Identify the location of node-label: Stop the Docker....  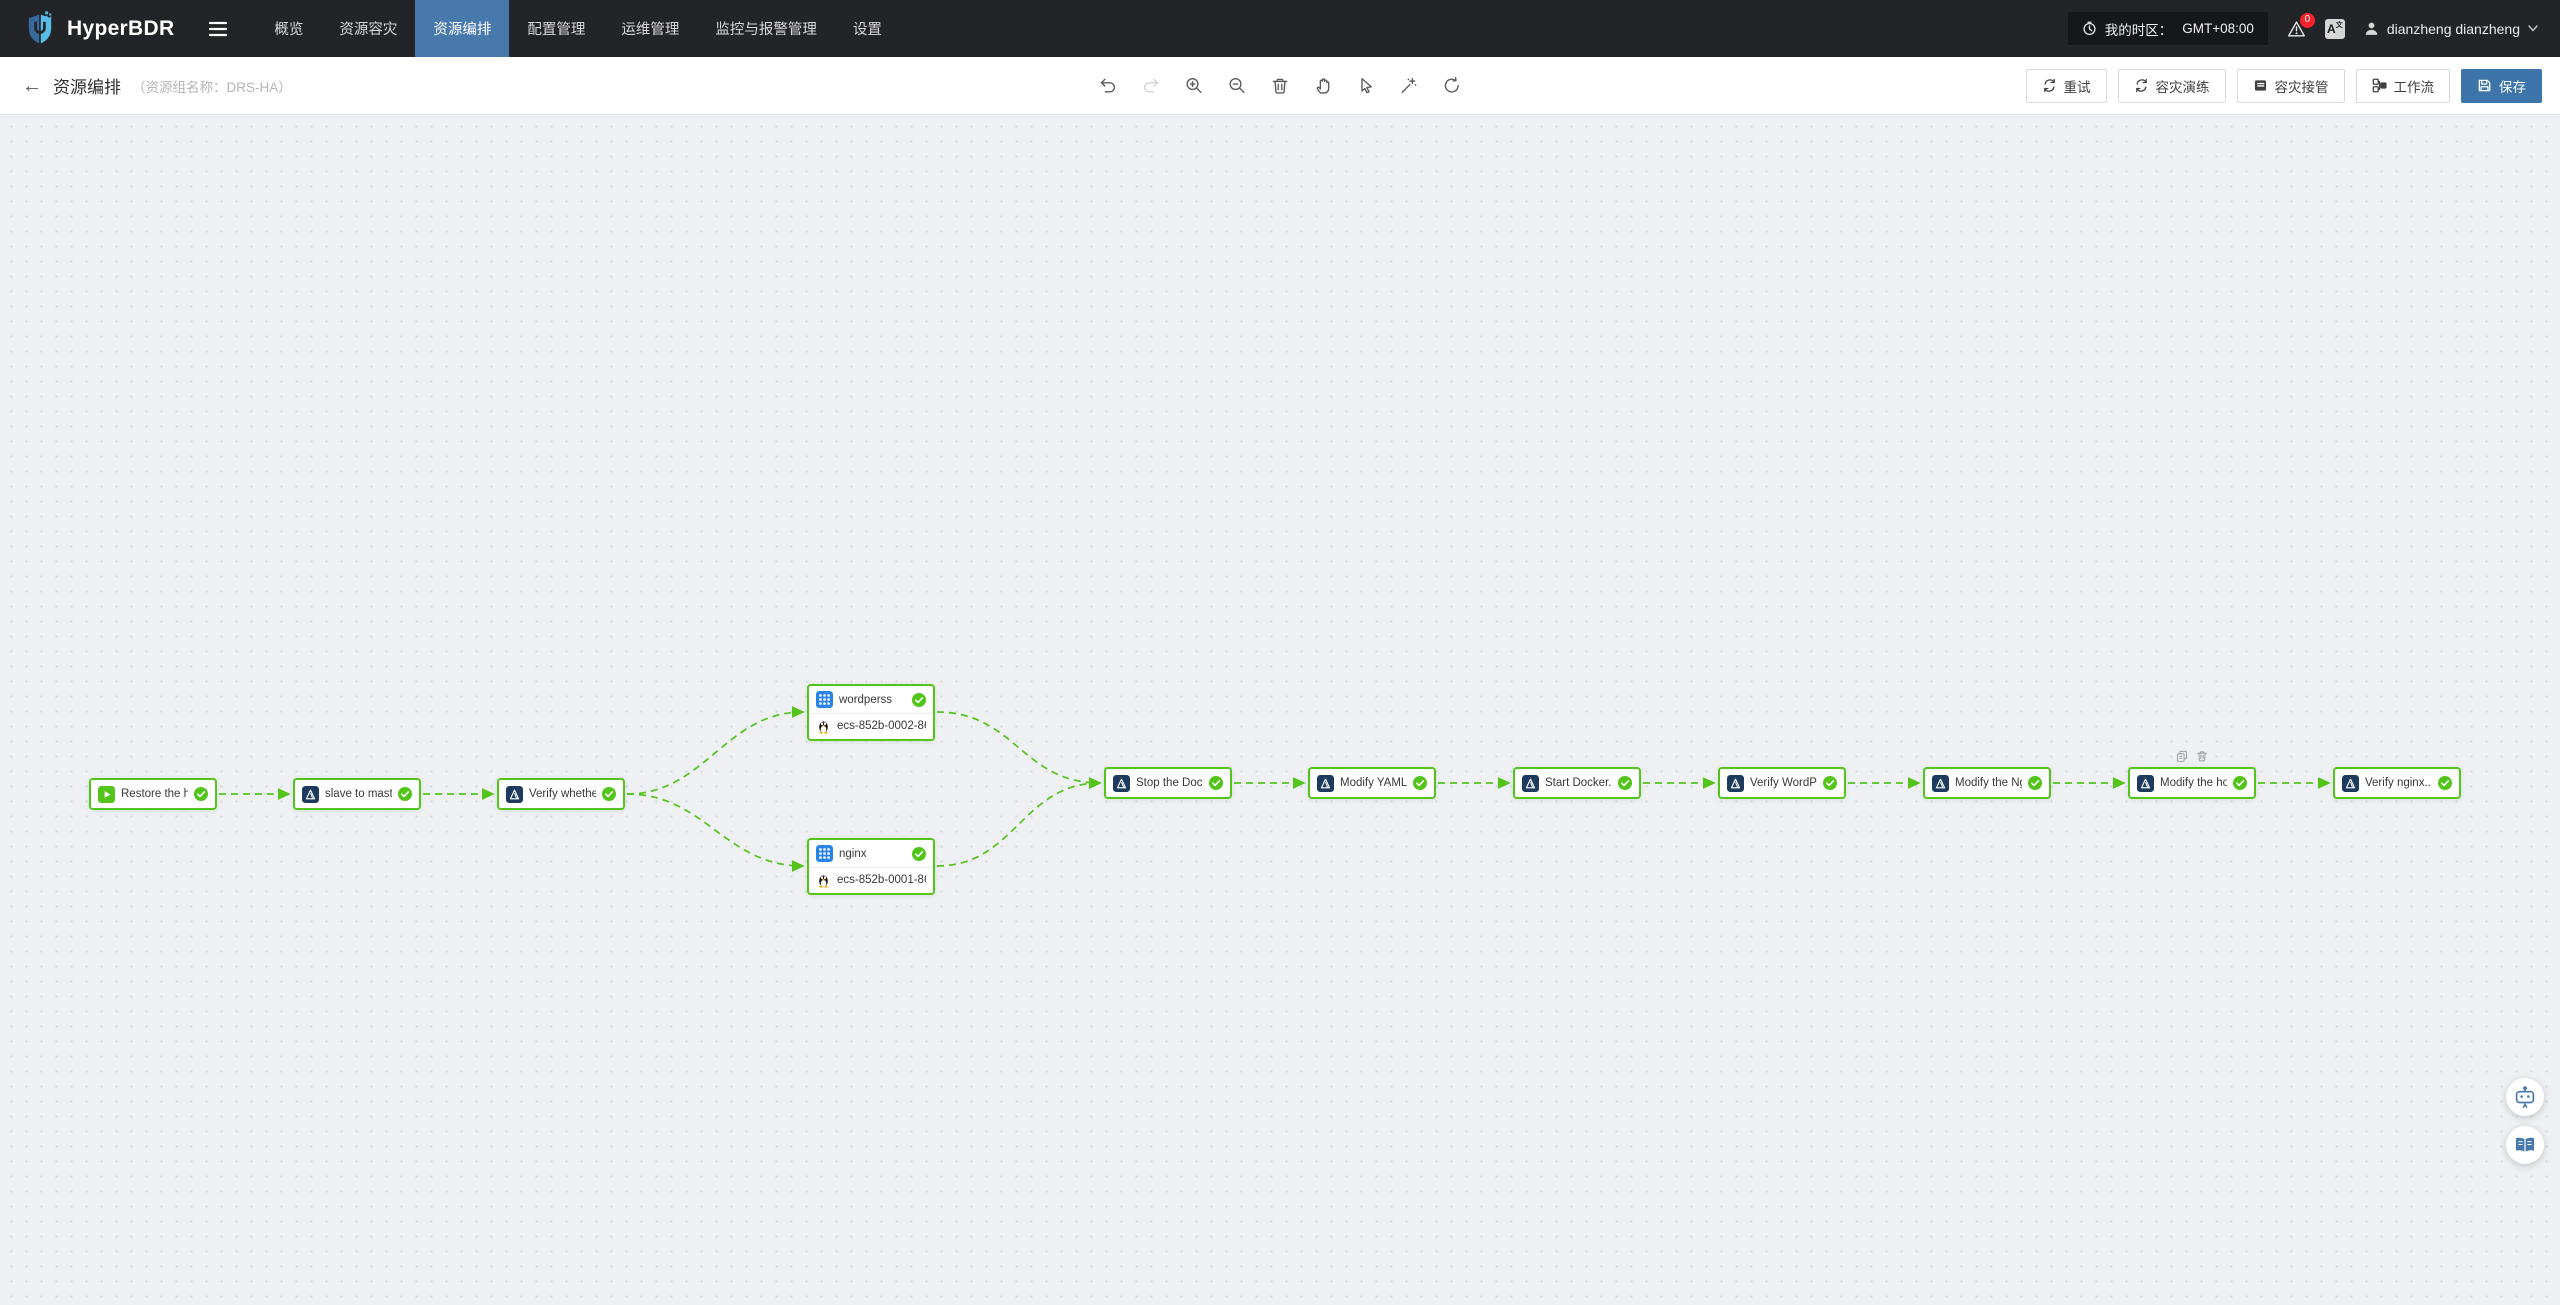
(1169, 783).